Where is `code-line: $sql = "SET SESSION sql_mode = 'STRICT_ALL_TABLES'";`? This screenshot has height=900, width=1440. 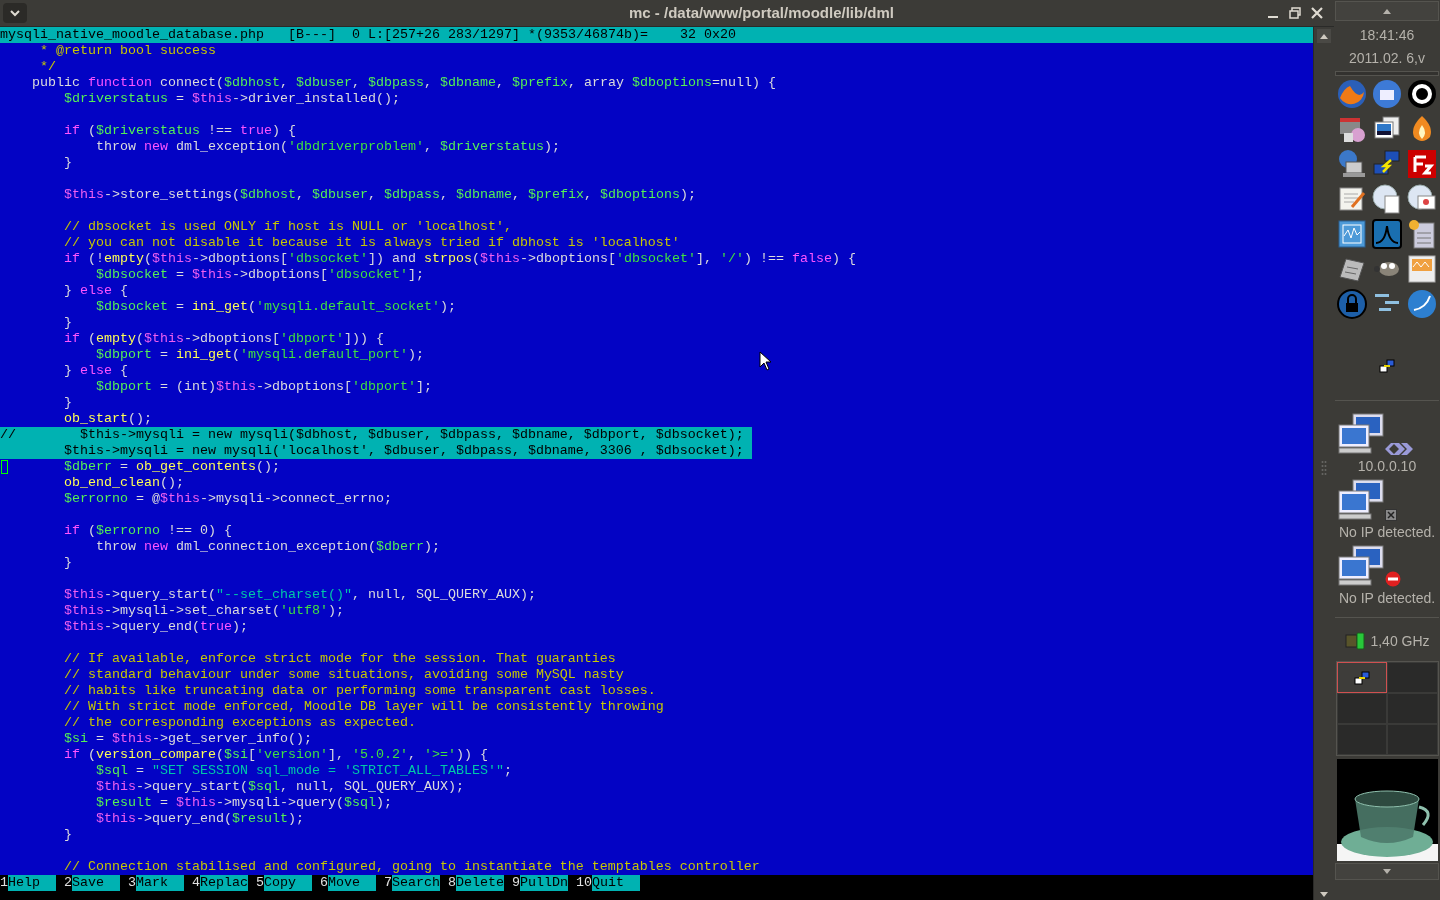 code-line: $sql = "SET SESSION sql_mode = 'STRICT_ALL_TABLES'"; is located at coordinates (303, 771).